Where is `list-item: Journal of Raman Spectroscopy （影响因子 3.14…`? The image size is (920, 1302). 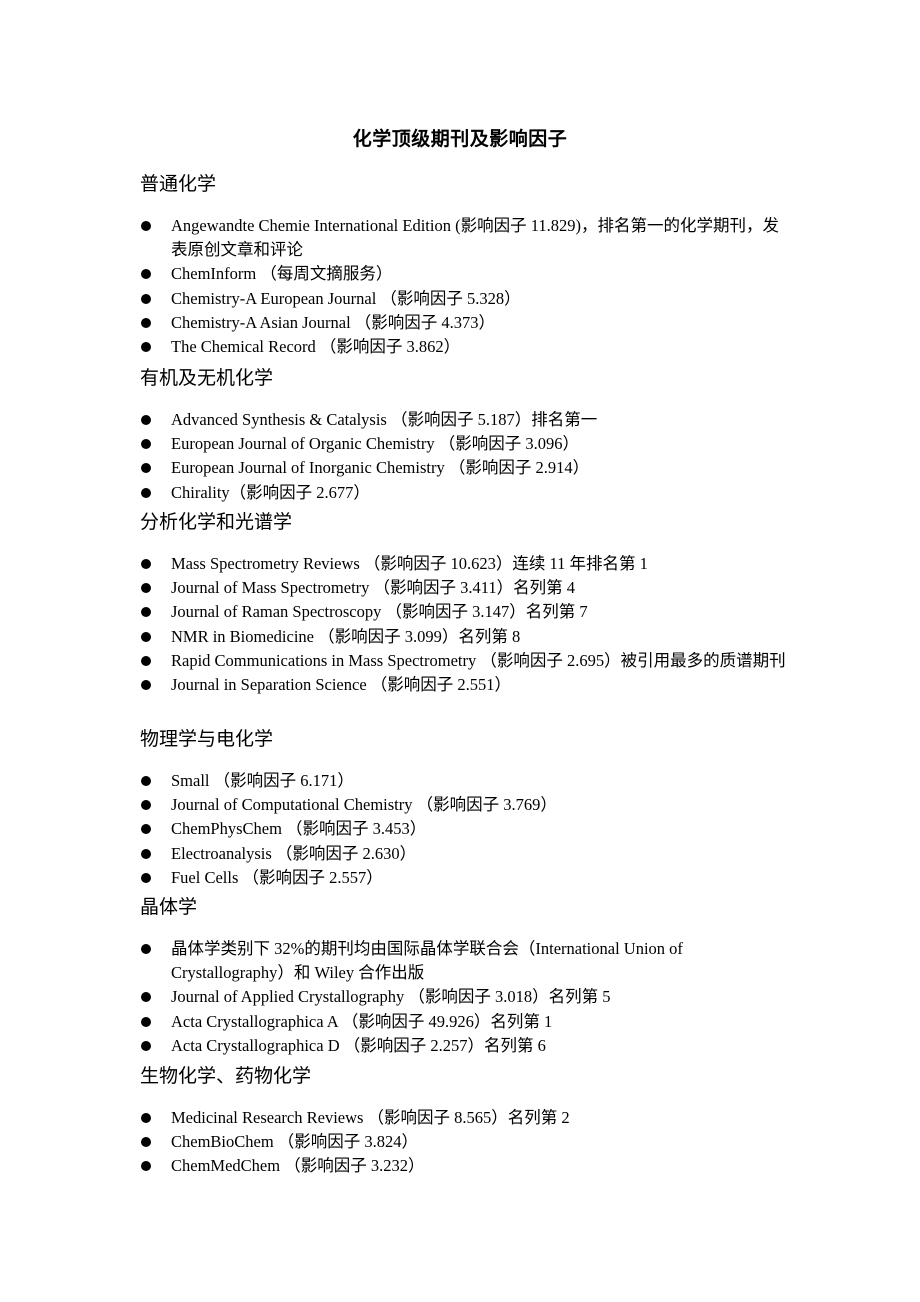
list-item: Journal of Raman Spectroscopy （影响因子 3.14… is located at coordinates (465, 612).